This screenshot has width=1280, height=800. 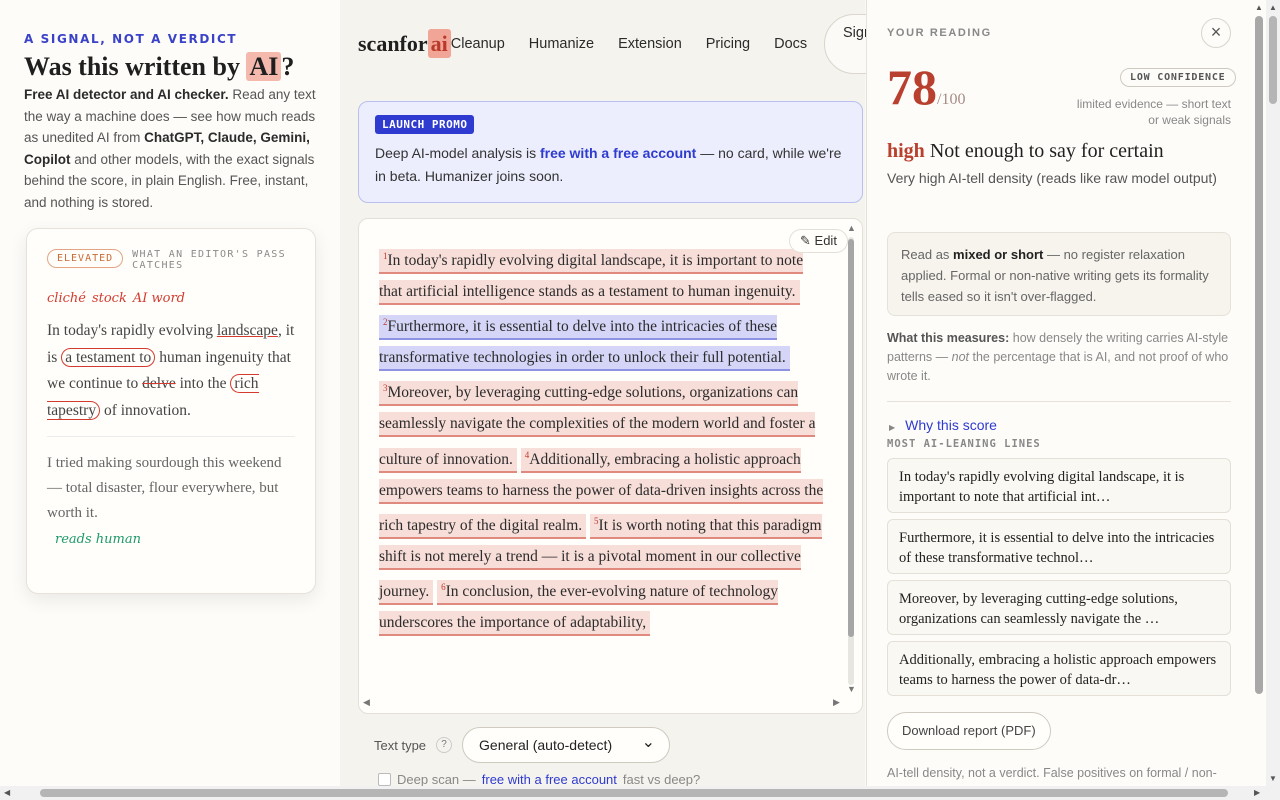 What do you see at coordinates (264, 66) in the screenshot?
I see `ai-highlight: AI` at bounding box center [264, 66].